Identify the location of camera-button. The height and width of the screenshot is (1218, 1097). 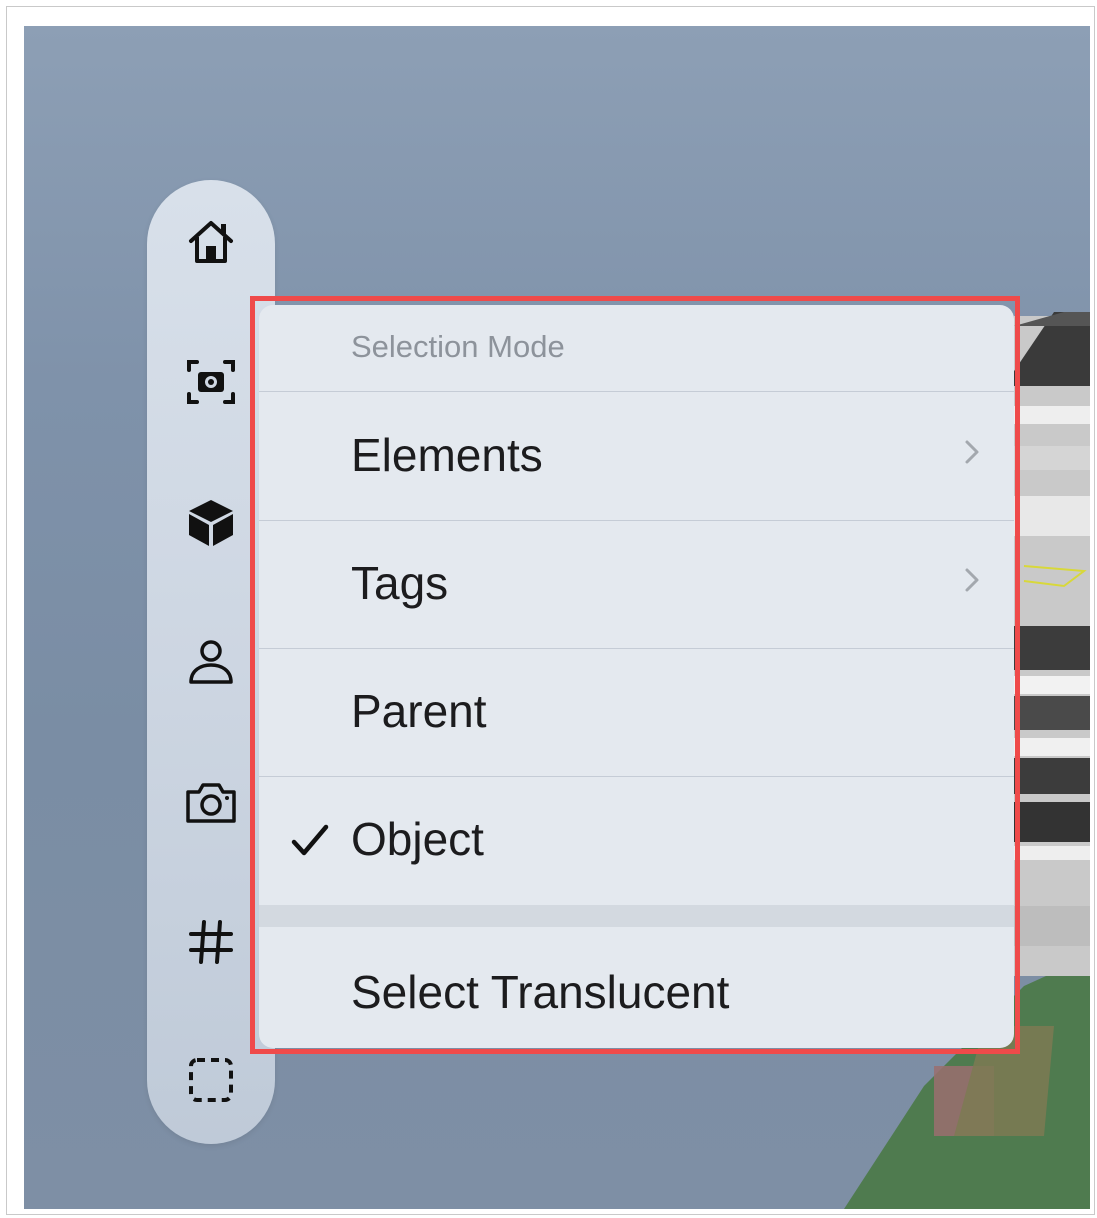
(211, 802).